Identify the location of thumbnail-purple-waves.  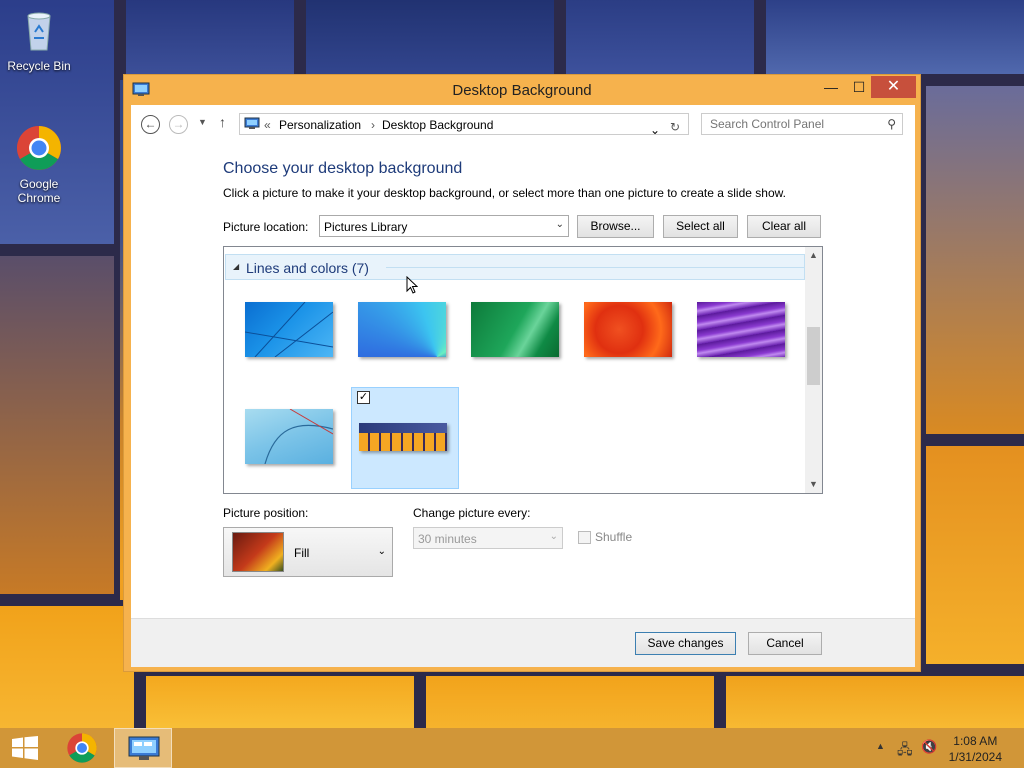
(742, 345).